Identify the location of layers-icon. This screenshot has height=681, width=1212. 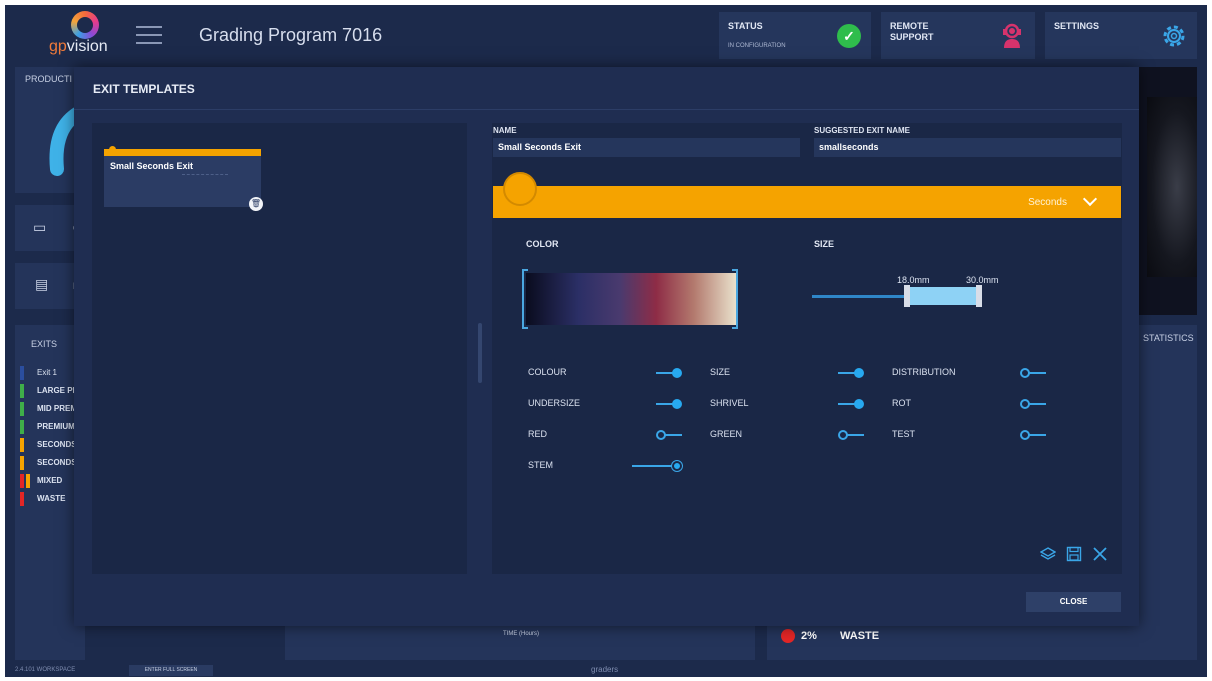
(1048, 554).